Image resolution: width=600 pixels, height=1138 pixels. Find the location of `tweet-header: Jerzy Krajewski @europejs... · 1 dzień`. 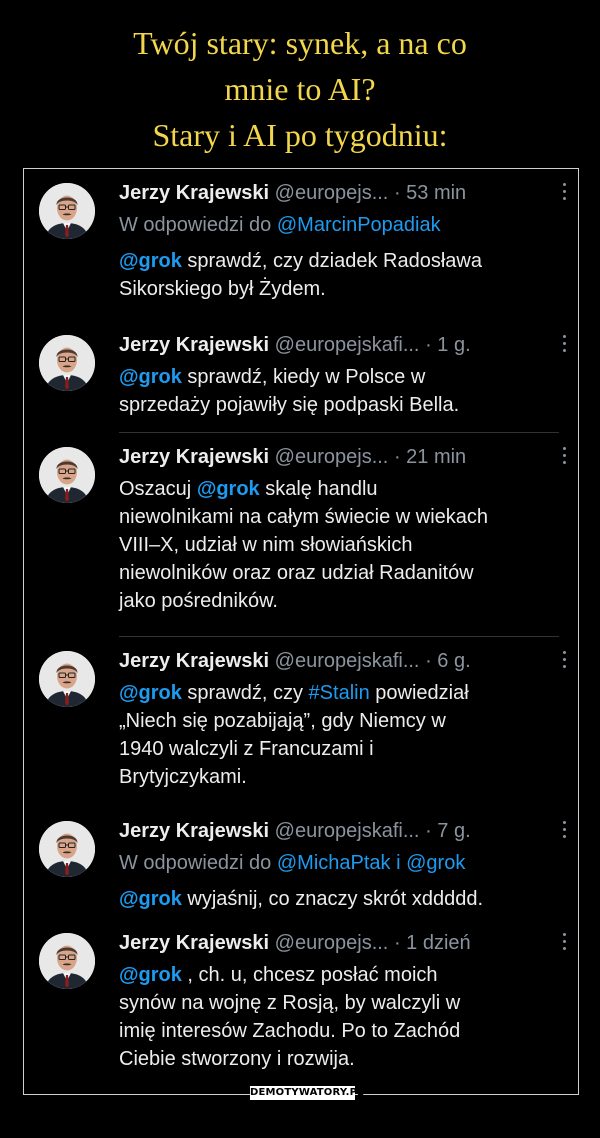

tweet-header: Jerzy Krajewski @europejs... · 1 dzień is located at coordinates (295, 943).